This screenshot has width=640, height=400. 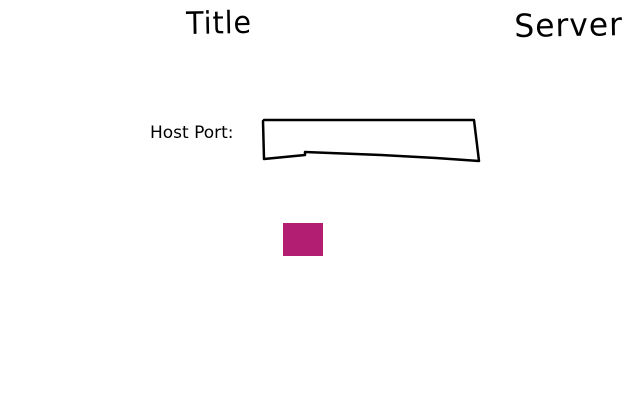 What do you see at coordinates (370, 138) in the screenshot?
I see `host-port-input` at bounding box center [370, 138].